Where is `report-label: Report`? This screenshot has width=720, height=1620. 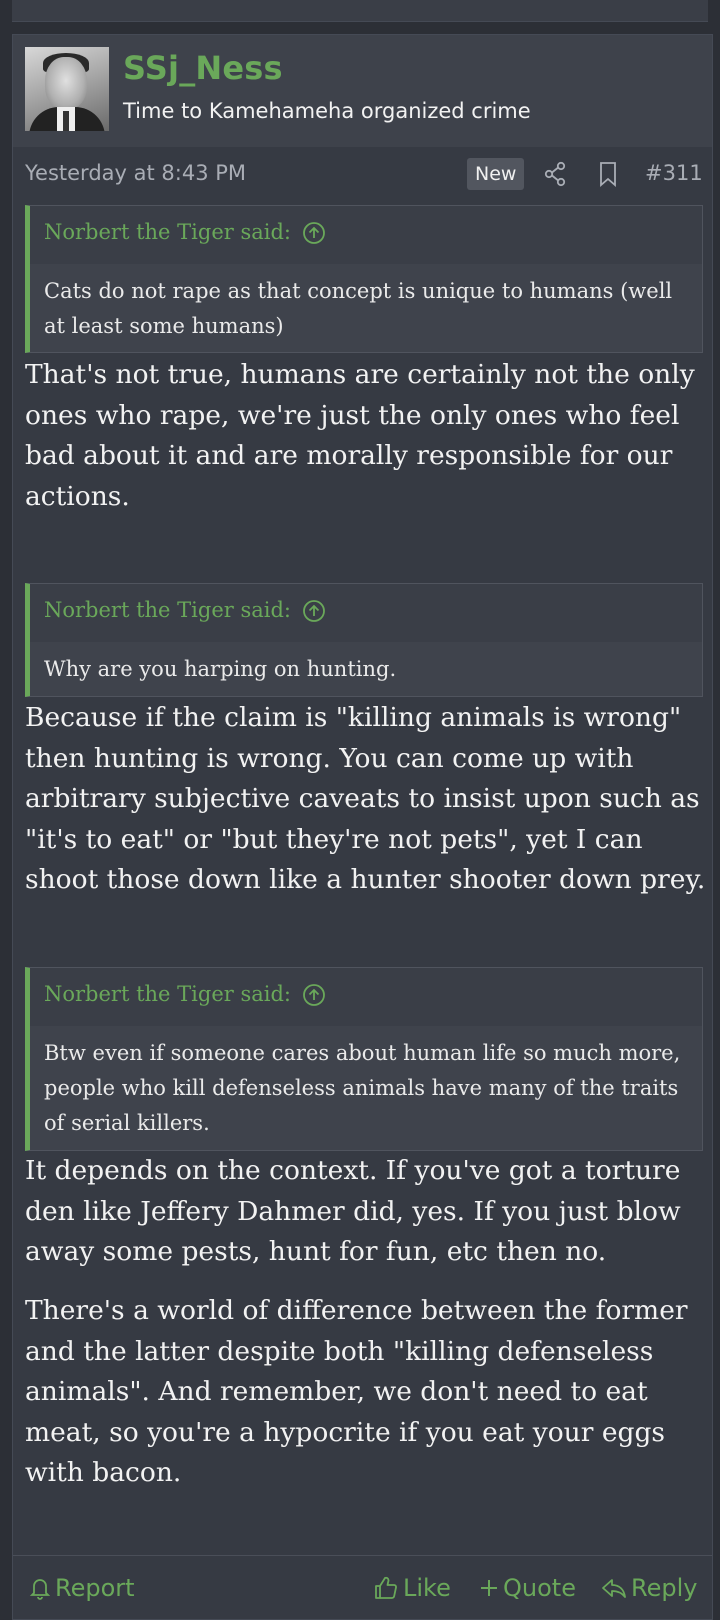 report-label: Report is located at coordinates (95, 1588).